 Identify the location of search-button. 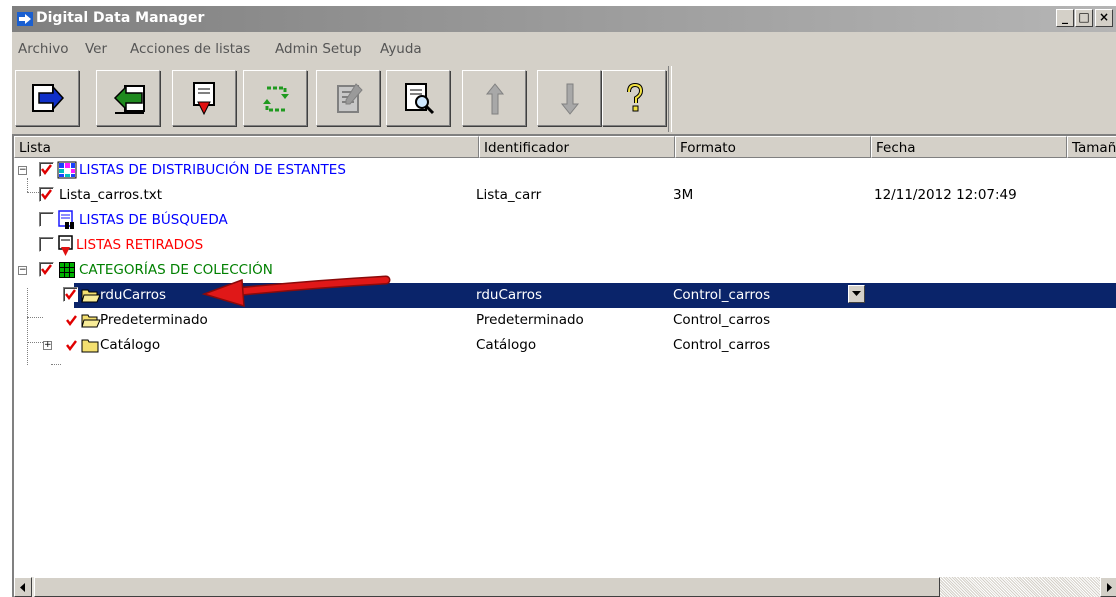
(418, 98).